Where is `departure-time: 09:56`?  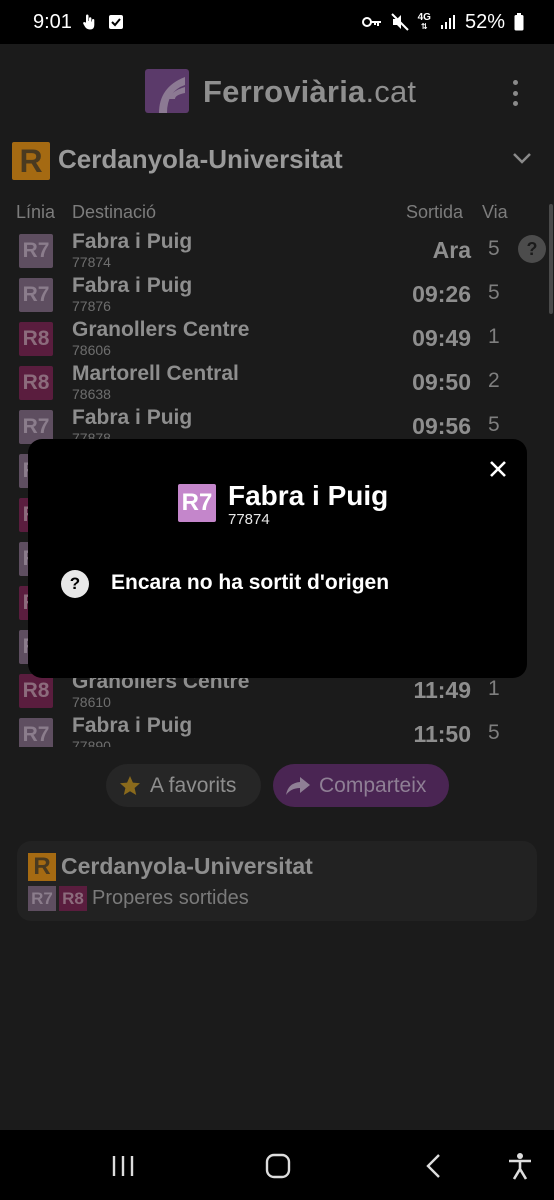
departure-time: 09:56 is located at coordinates (441, 426).